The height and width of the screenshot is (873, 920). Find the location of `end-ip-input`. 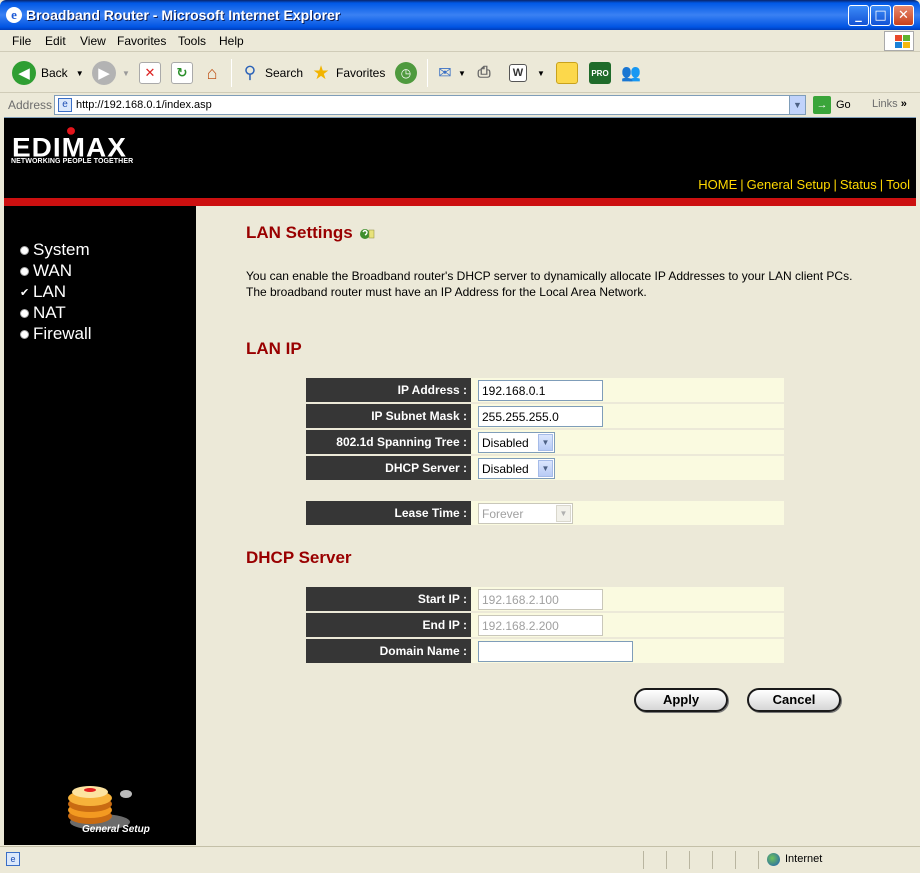

end-ip-input is located at coordinates (540, 625).